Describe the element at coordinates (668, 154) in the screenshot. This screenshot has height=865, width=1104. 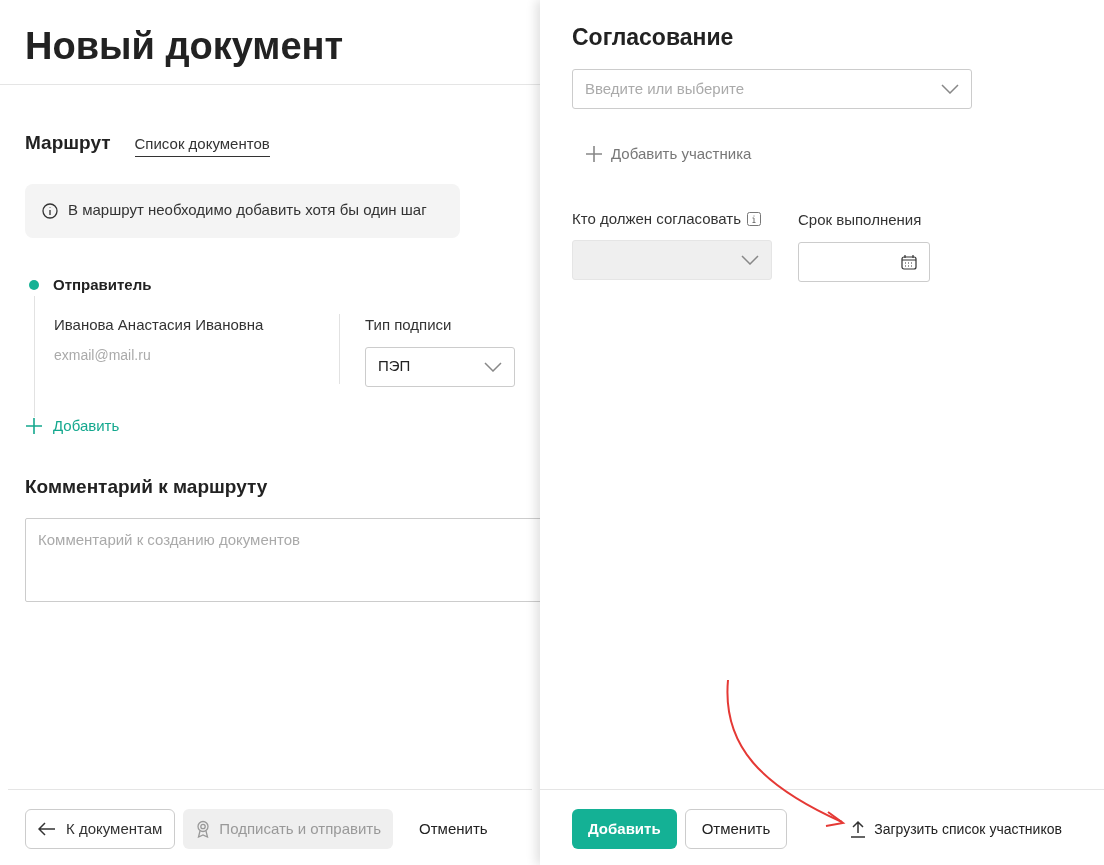
I see `add-participant-button: Добавить участника` at that location.